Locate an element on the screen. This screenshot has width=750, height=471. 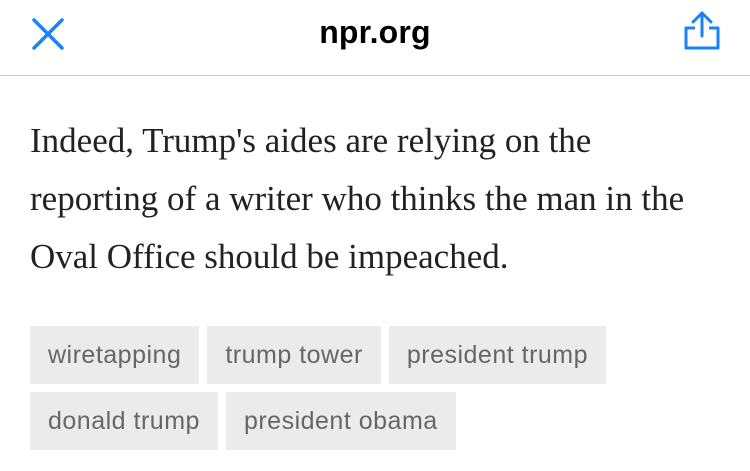
share-icon is located at coordinates (702, 30).